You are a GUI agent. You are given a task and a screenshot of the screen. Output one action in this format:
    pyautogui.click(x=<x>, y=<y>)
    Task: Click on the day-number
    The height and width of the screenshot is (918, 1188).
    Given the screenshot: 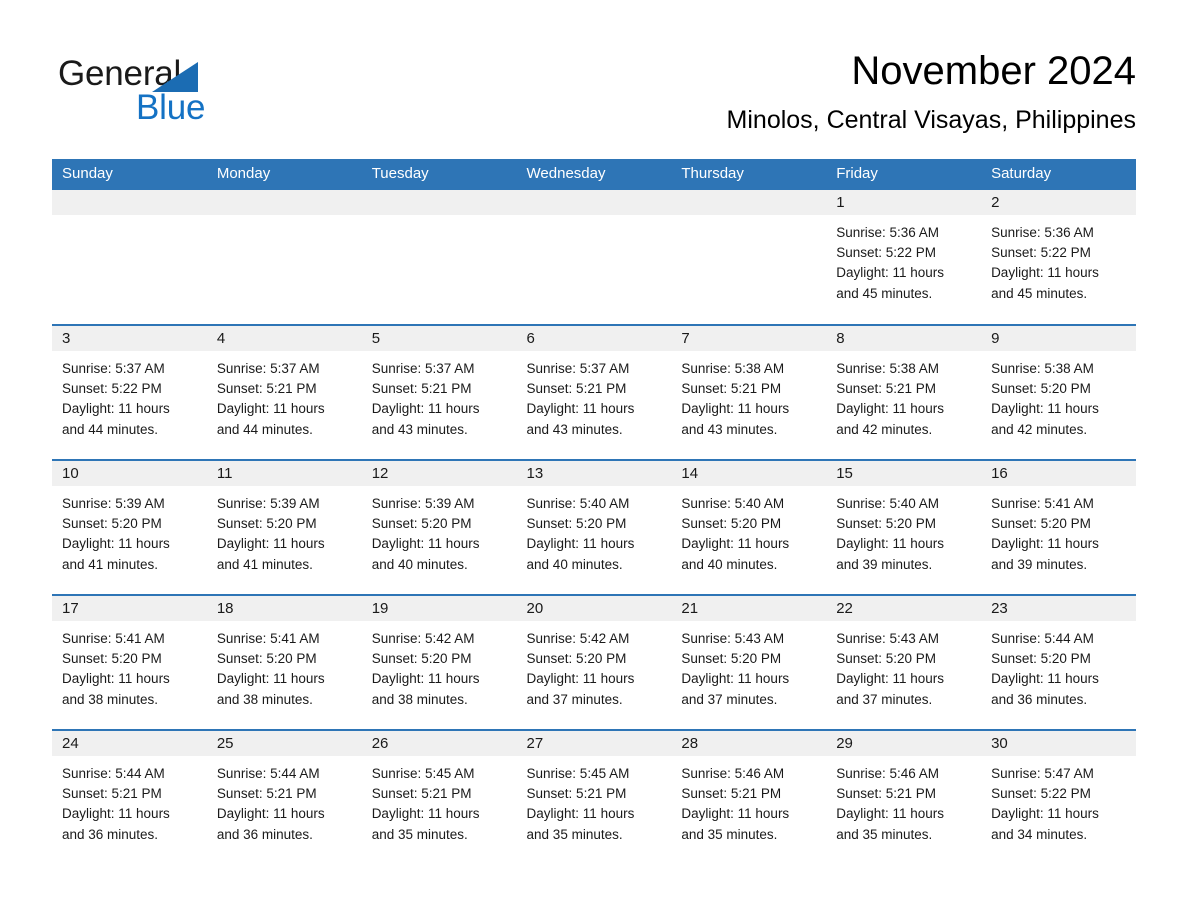 What is the action you would take?
    pyautogui.click(x=284, y=202)
    